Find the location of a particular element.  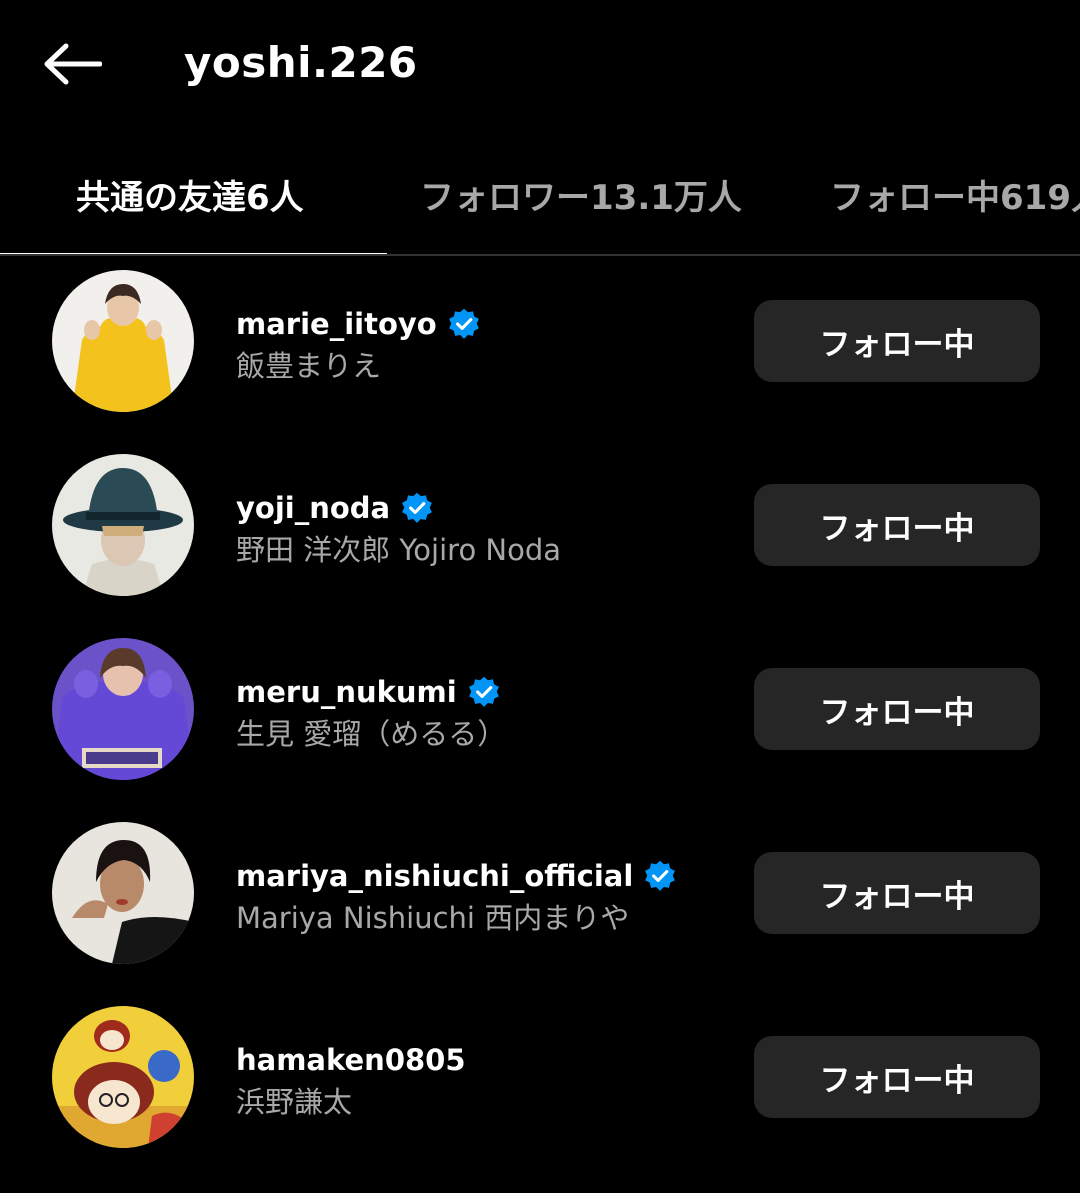

username: meru_nukumi is located at coordinates (346, 692).